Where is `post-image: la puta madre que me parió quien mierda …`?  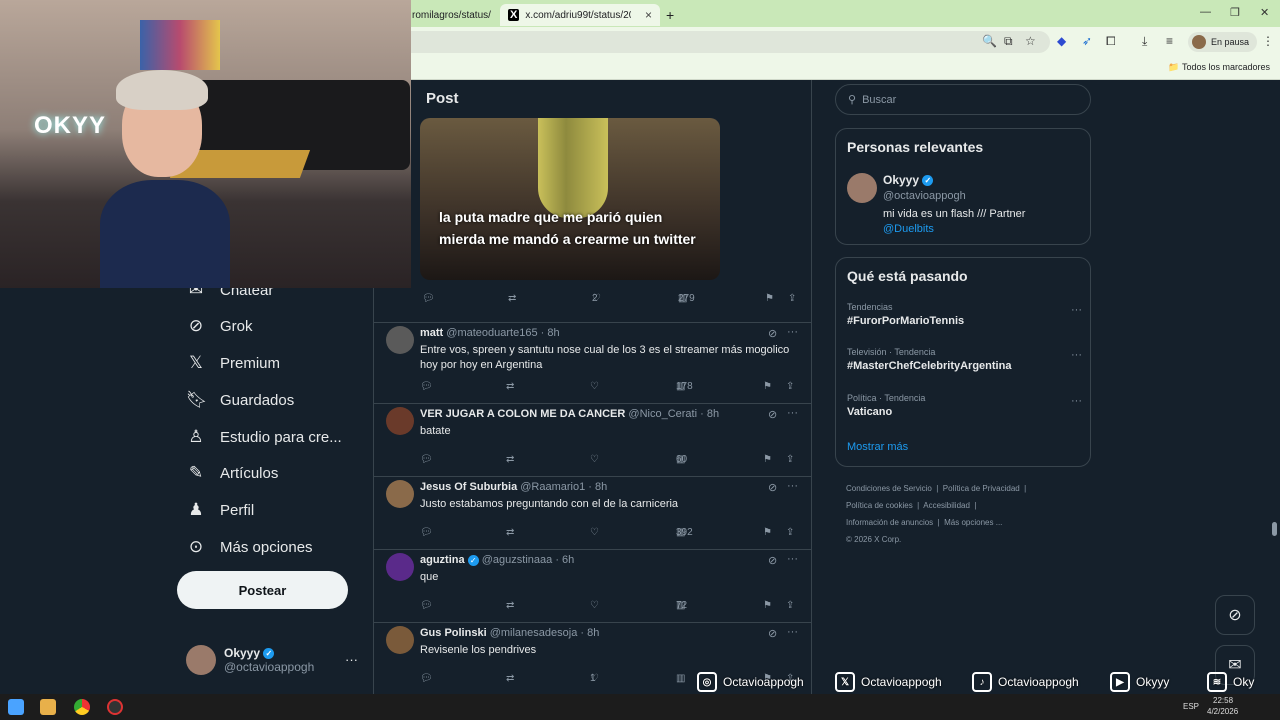
post-image: la puta madre que me parió quien mierda … is located at coordinates (570, 199).